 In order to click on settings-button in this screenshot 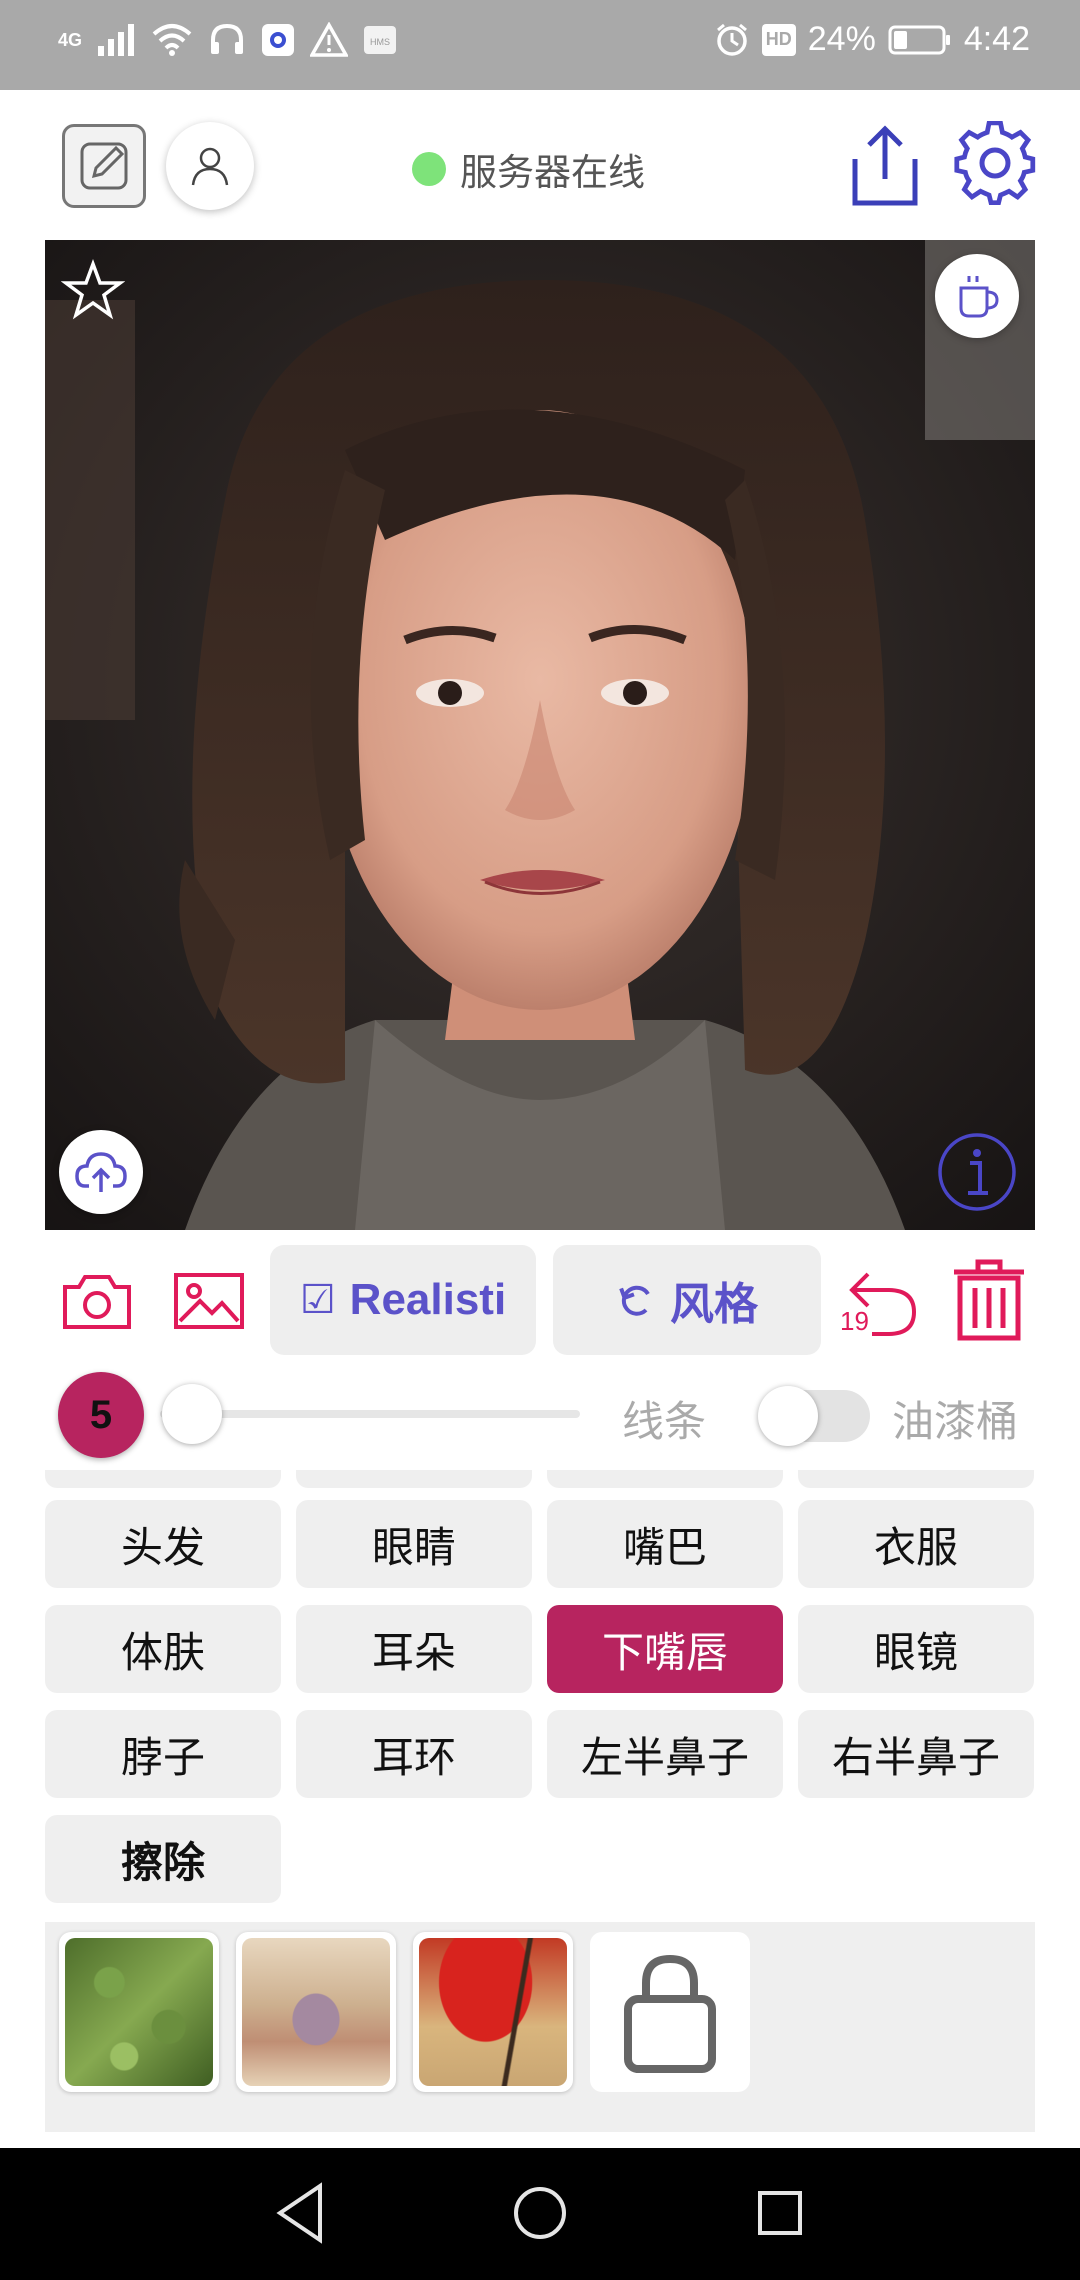, I will do `click(995, 163)`.